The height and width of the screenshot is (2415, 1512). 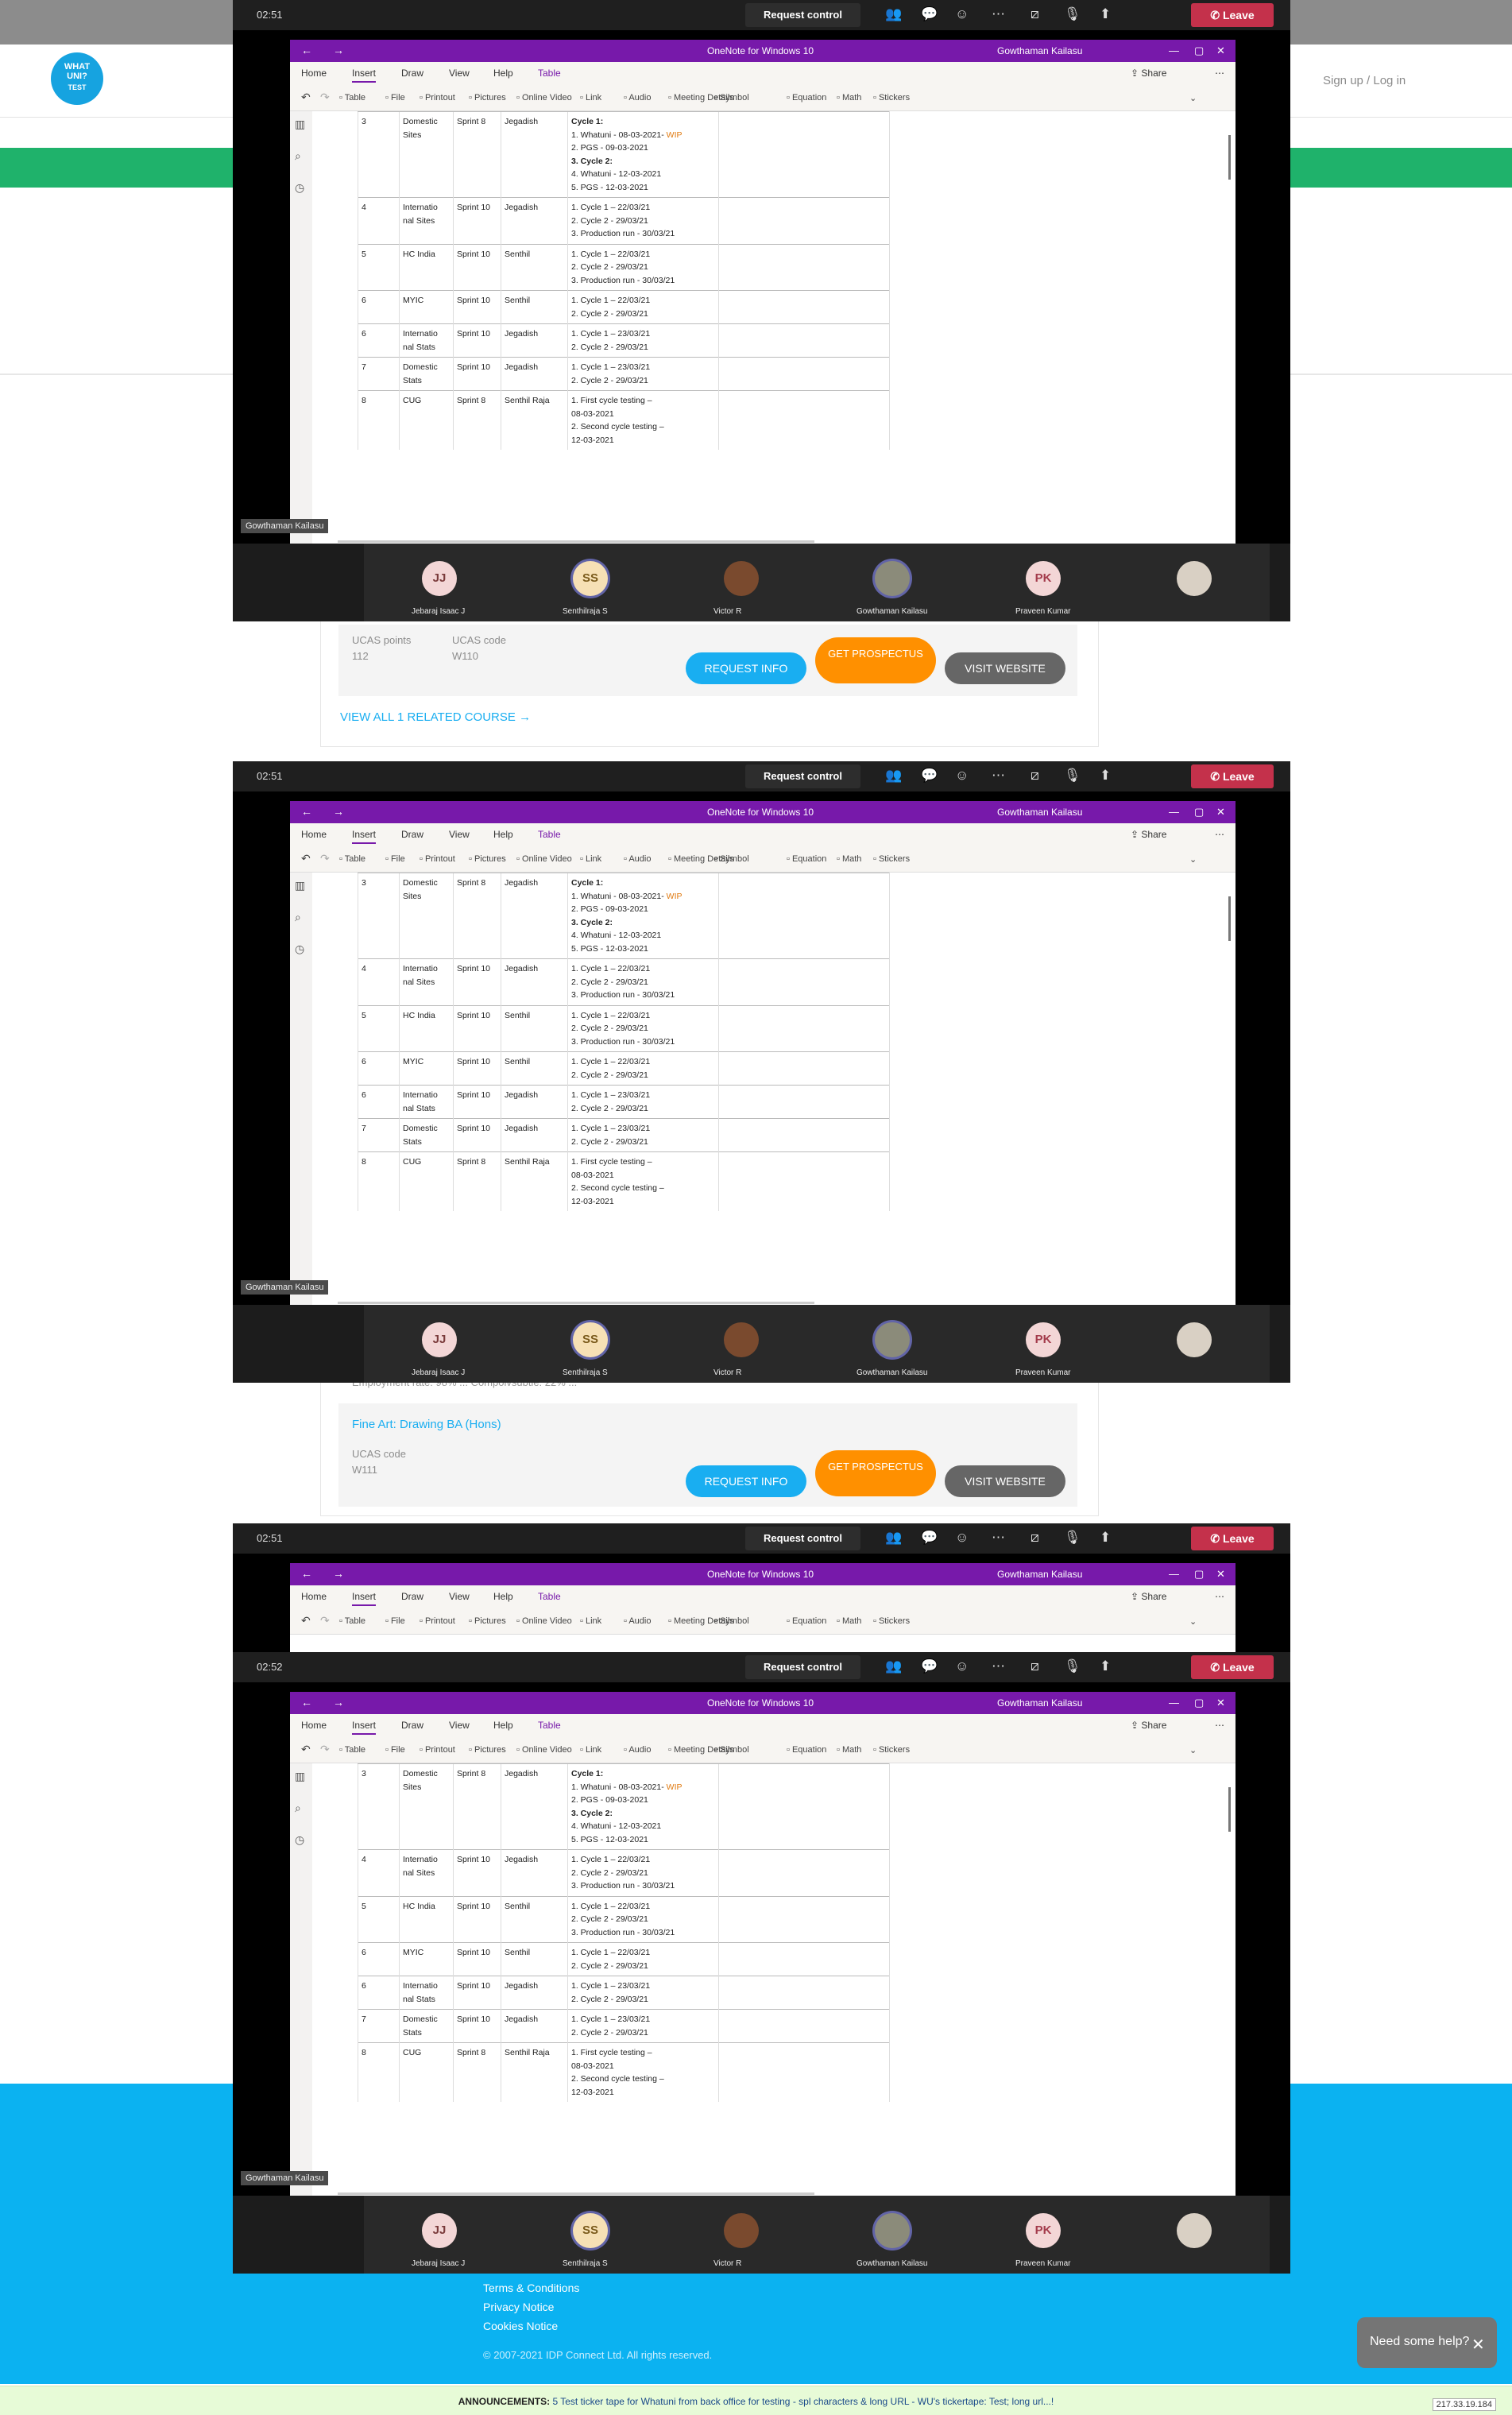 What do you see at coordinates (487, 98) in the screenshot?
I see `ribbon-pictures: ▫ Pictures` at bounding box center [487, 98].